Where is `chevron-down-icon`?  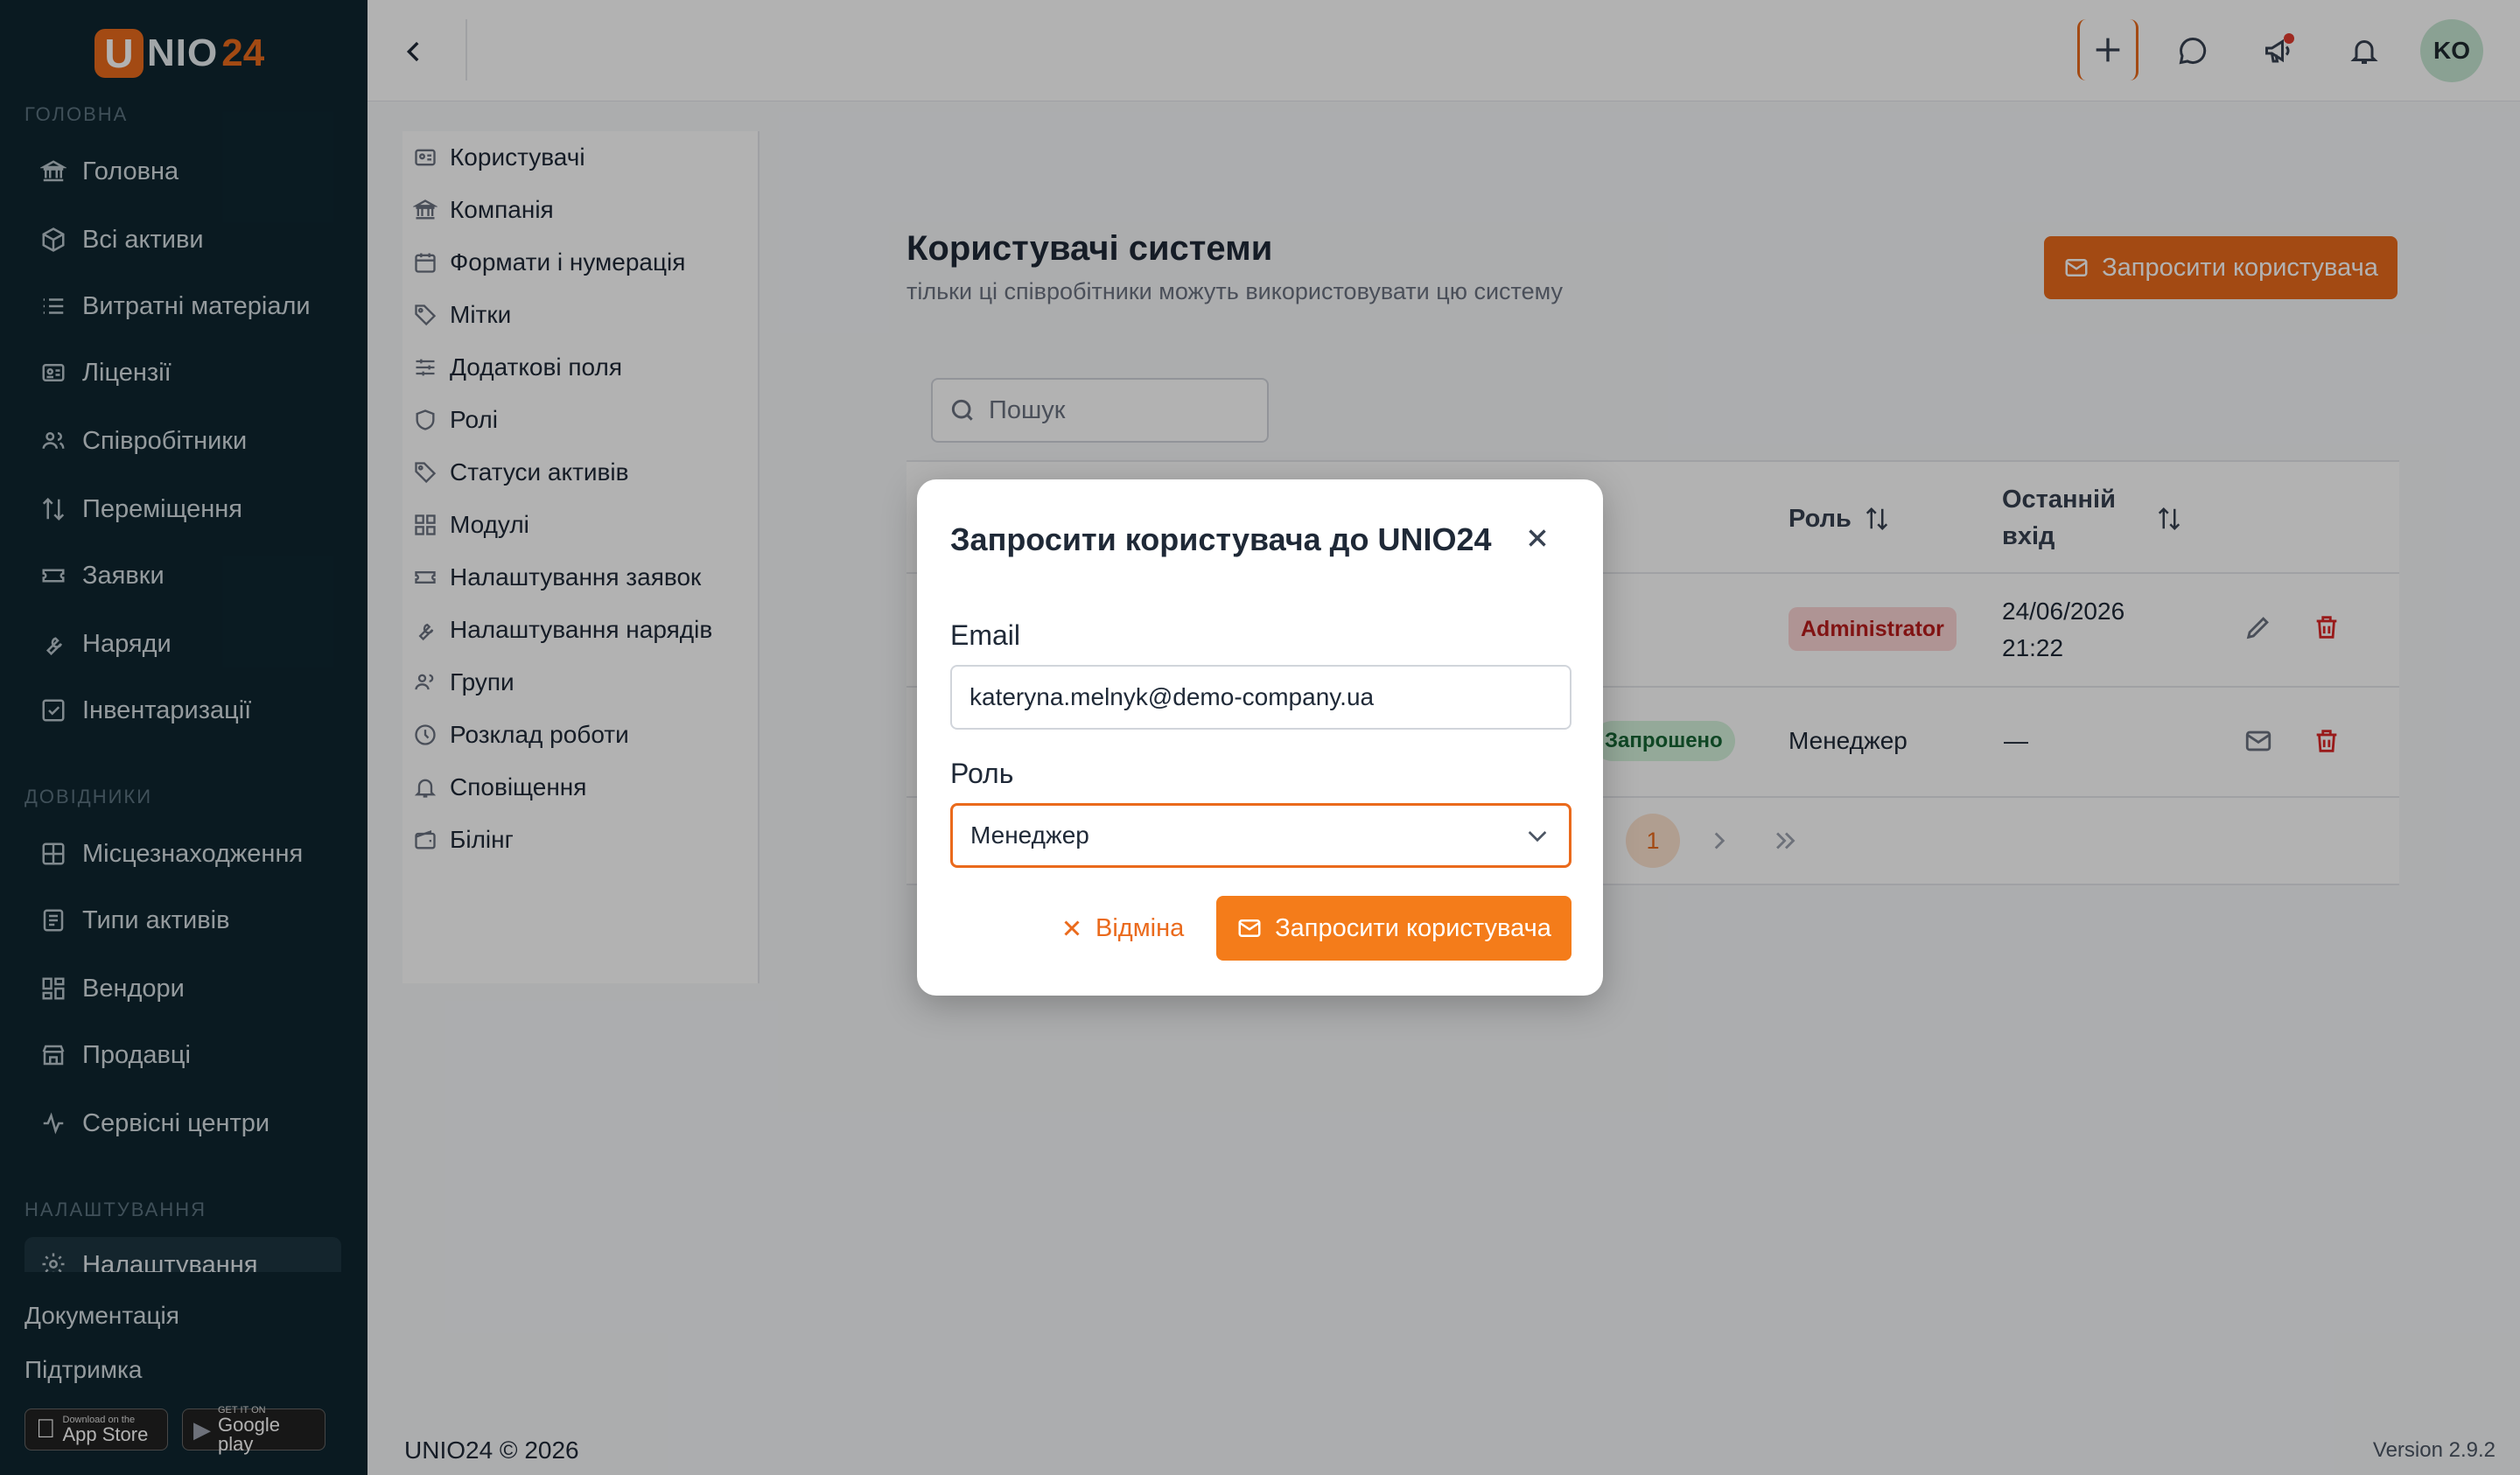 chevron-down-icon is located at coordinates (1537, 836).